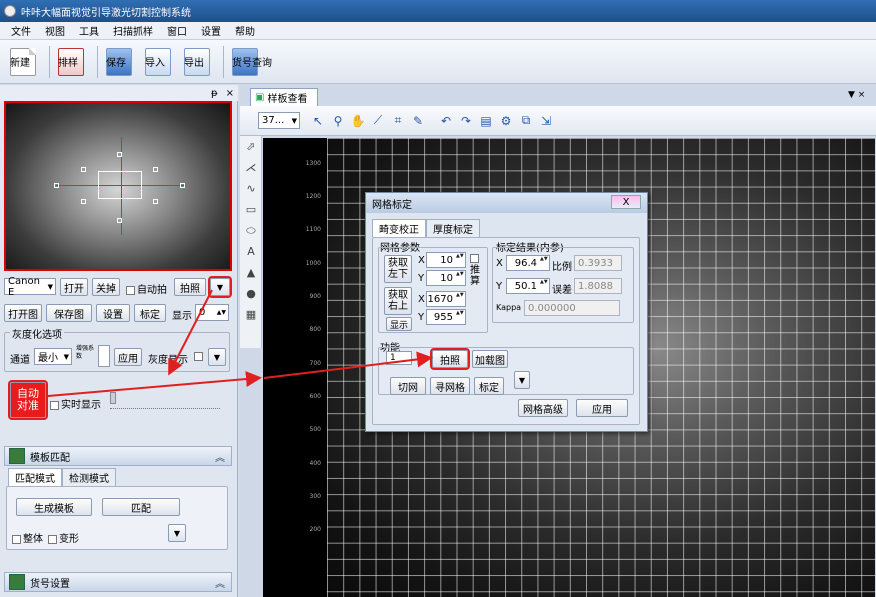 The width and height of the screenshot is (876, 597). Describe the element at coordinates (198, 356) in the screenshot. I see `gray-display-checkbox` at that location.